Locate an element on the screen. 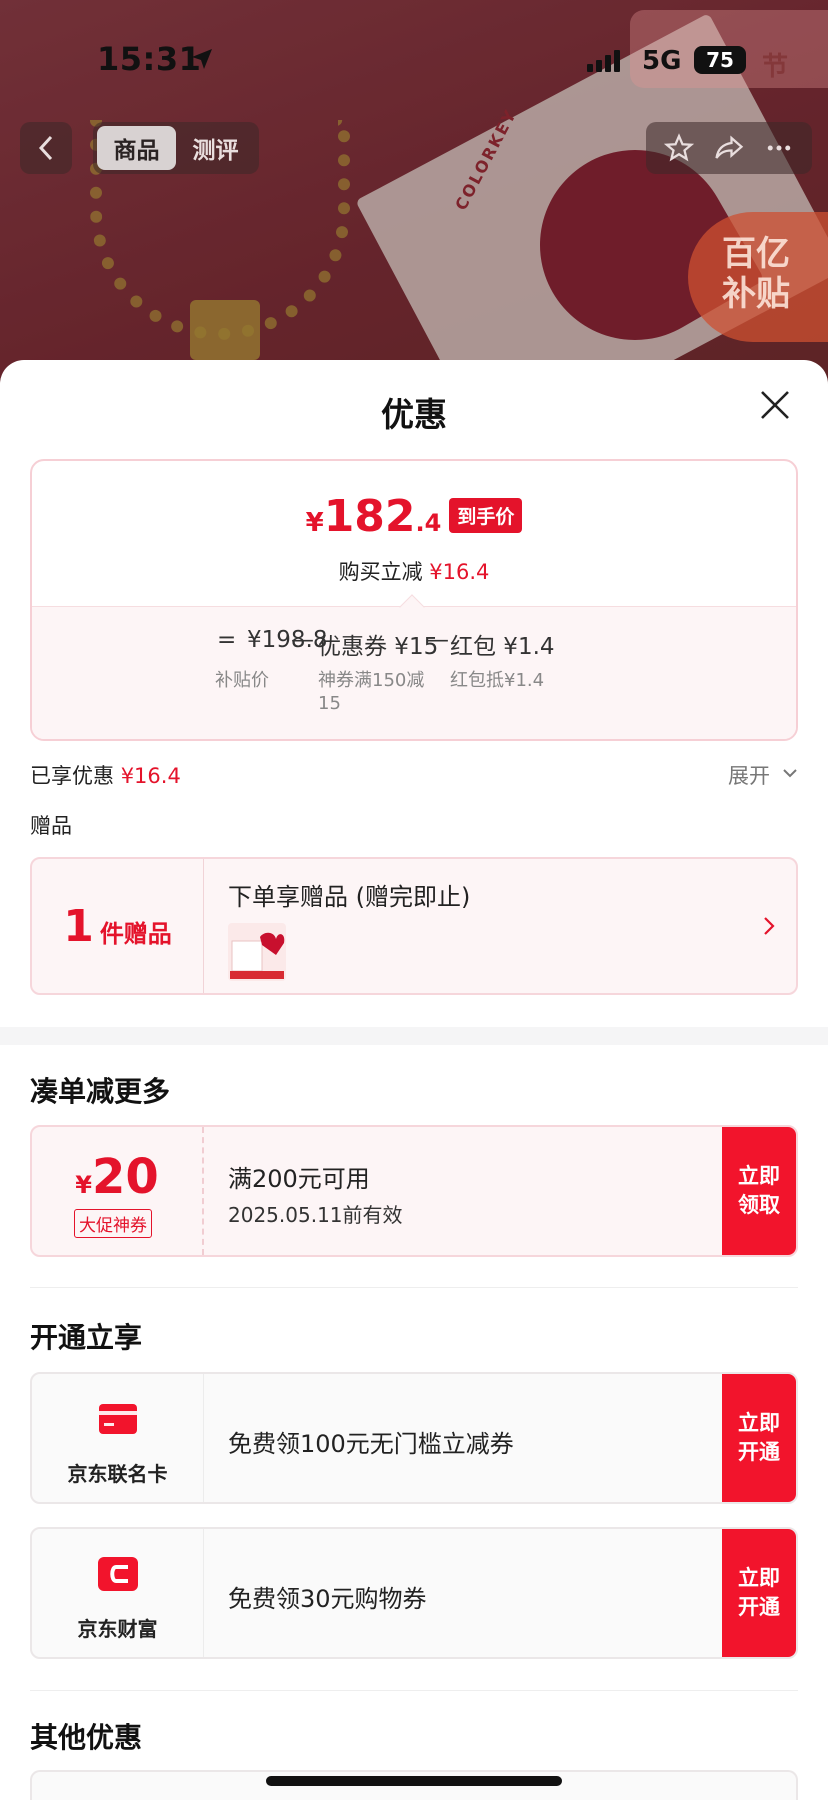 The height and width of the screenshot is (1800, 828). formula-minus-2: — is located at coordinates (437, 640).